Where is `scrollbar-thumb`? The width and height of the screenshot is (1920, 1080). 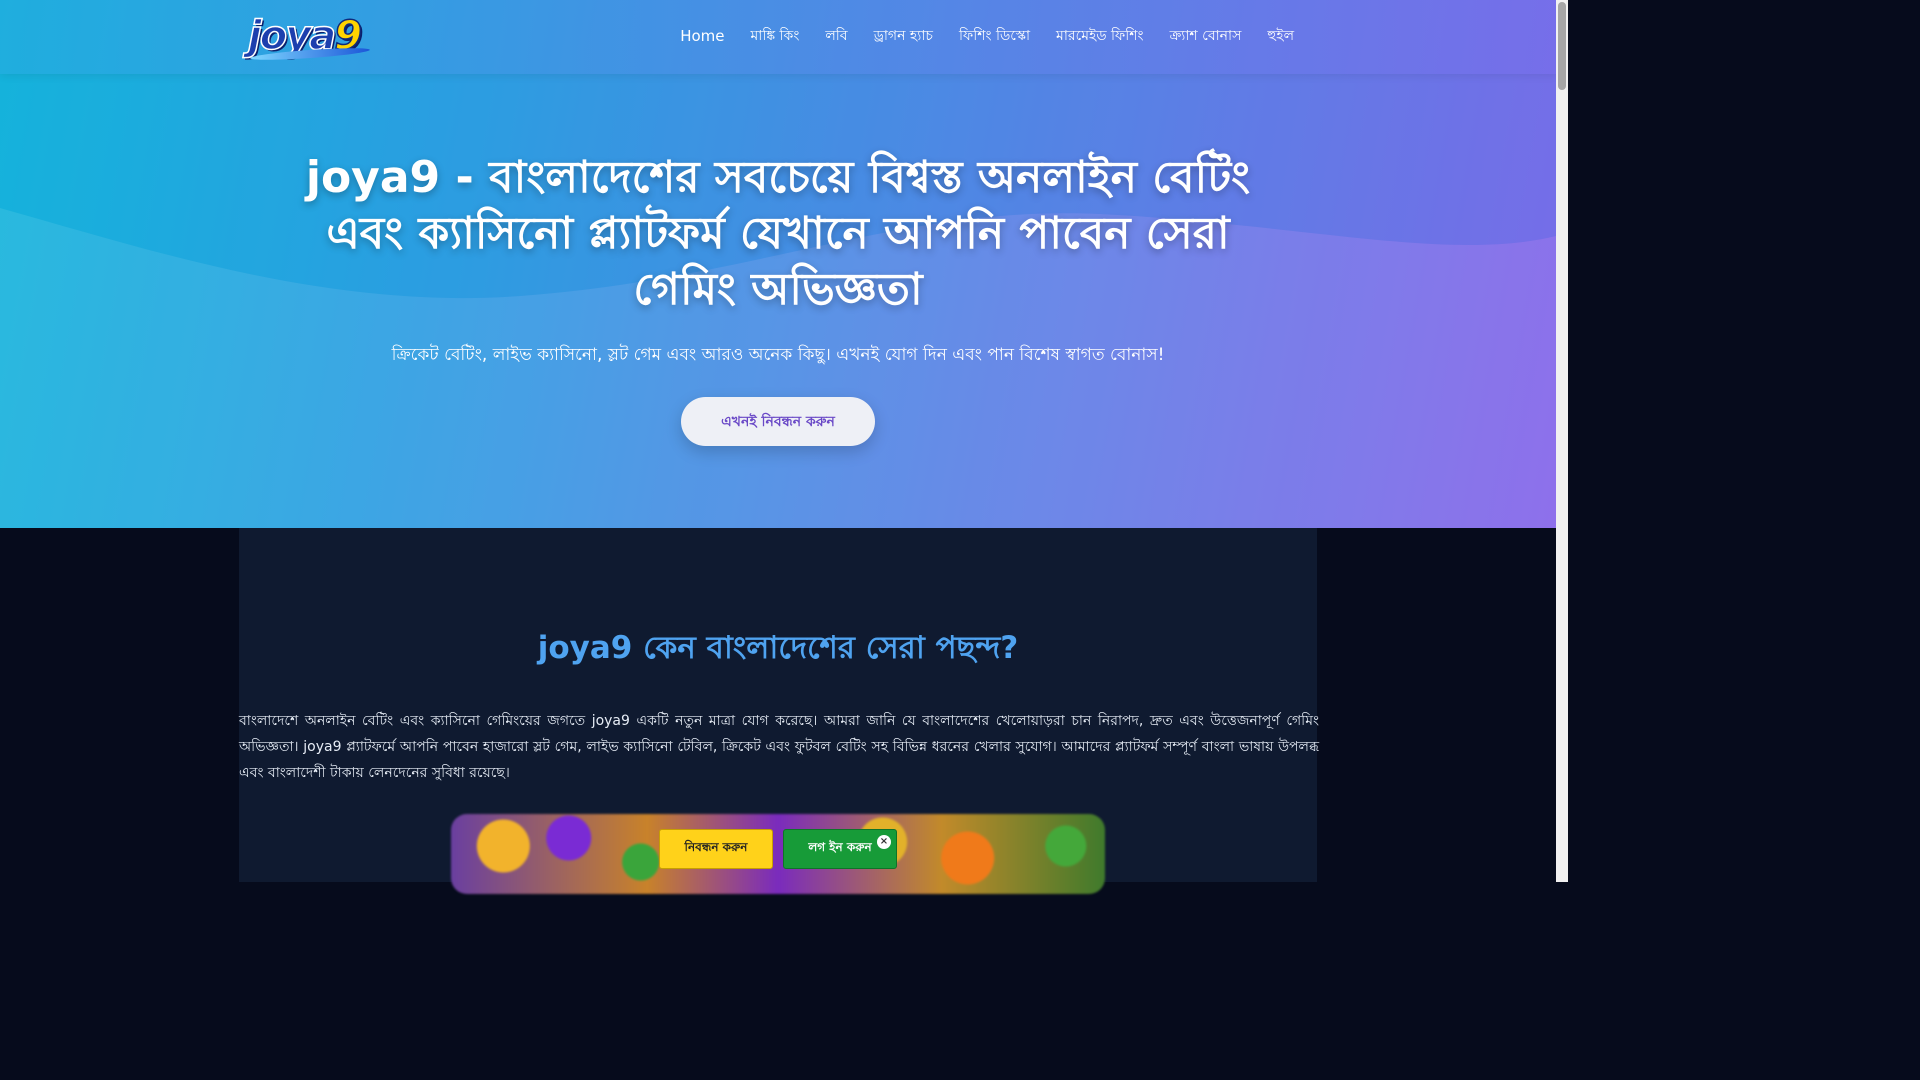 scrollbar-thumb is located at coordinates (1562, 46).